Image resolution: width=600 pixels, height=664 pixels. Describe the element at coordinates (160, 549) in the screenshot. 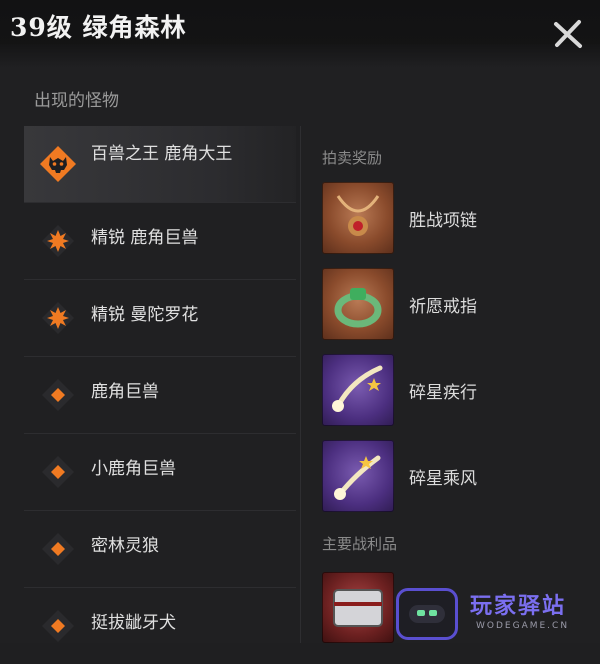

I see `monster-item-normal: 密林灵狼` at that location.